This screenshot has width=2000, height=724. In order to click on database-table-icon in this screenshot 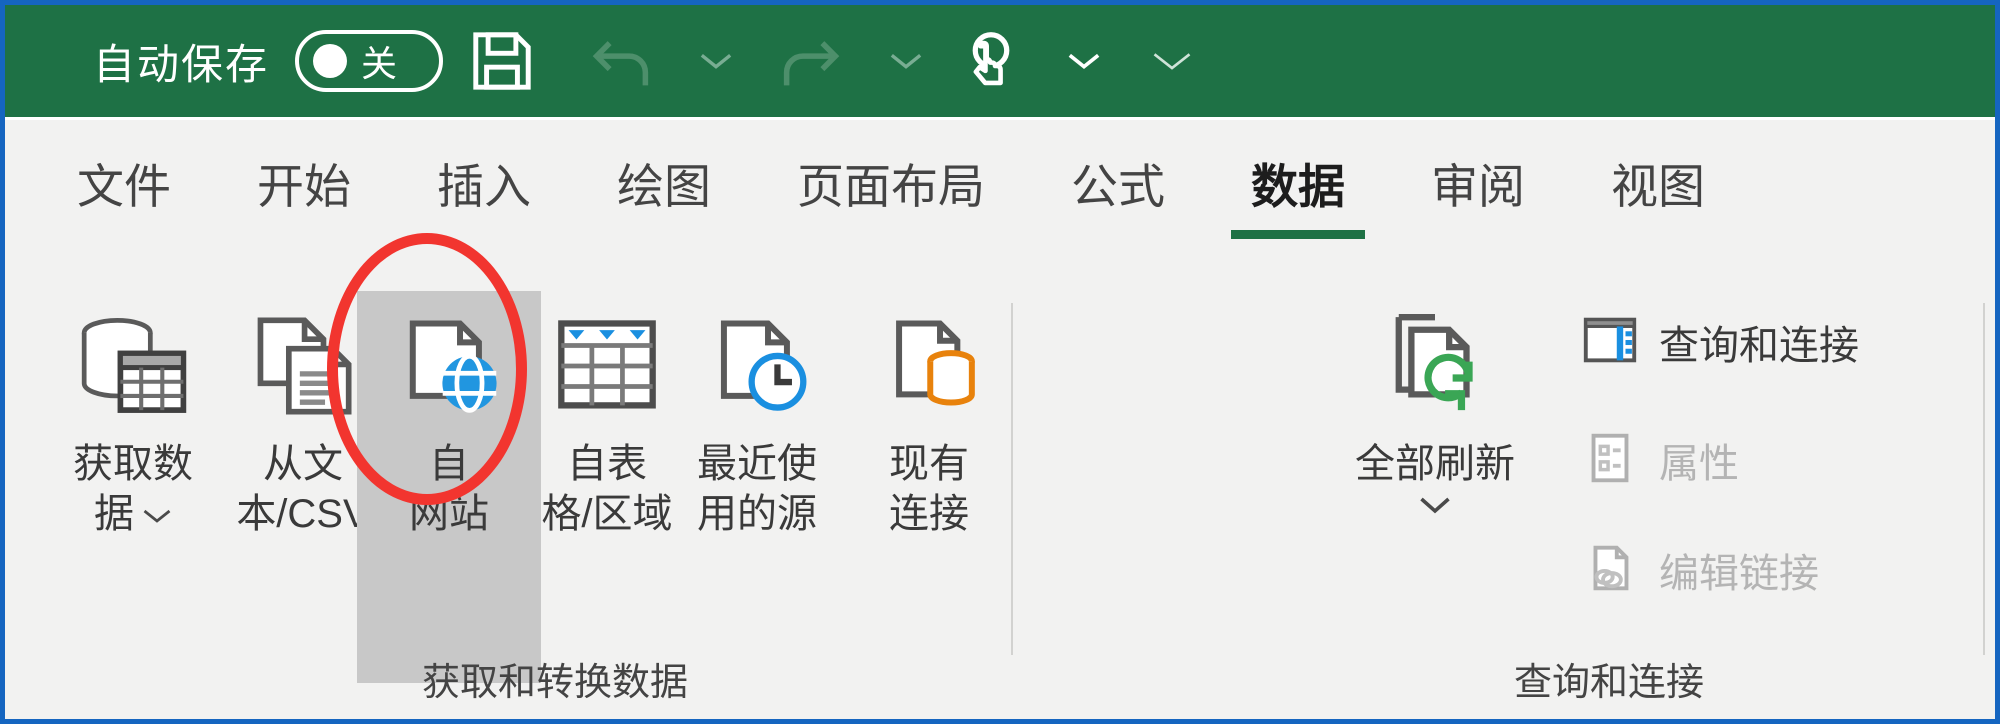, I will do `click(133, 364)`.